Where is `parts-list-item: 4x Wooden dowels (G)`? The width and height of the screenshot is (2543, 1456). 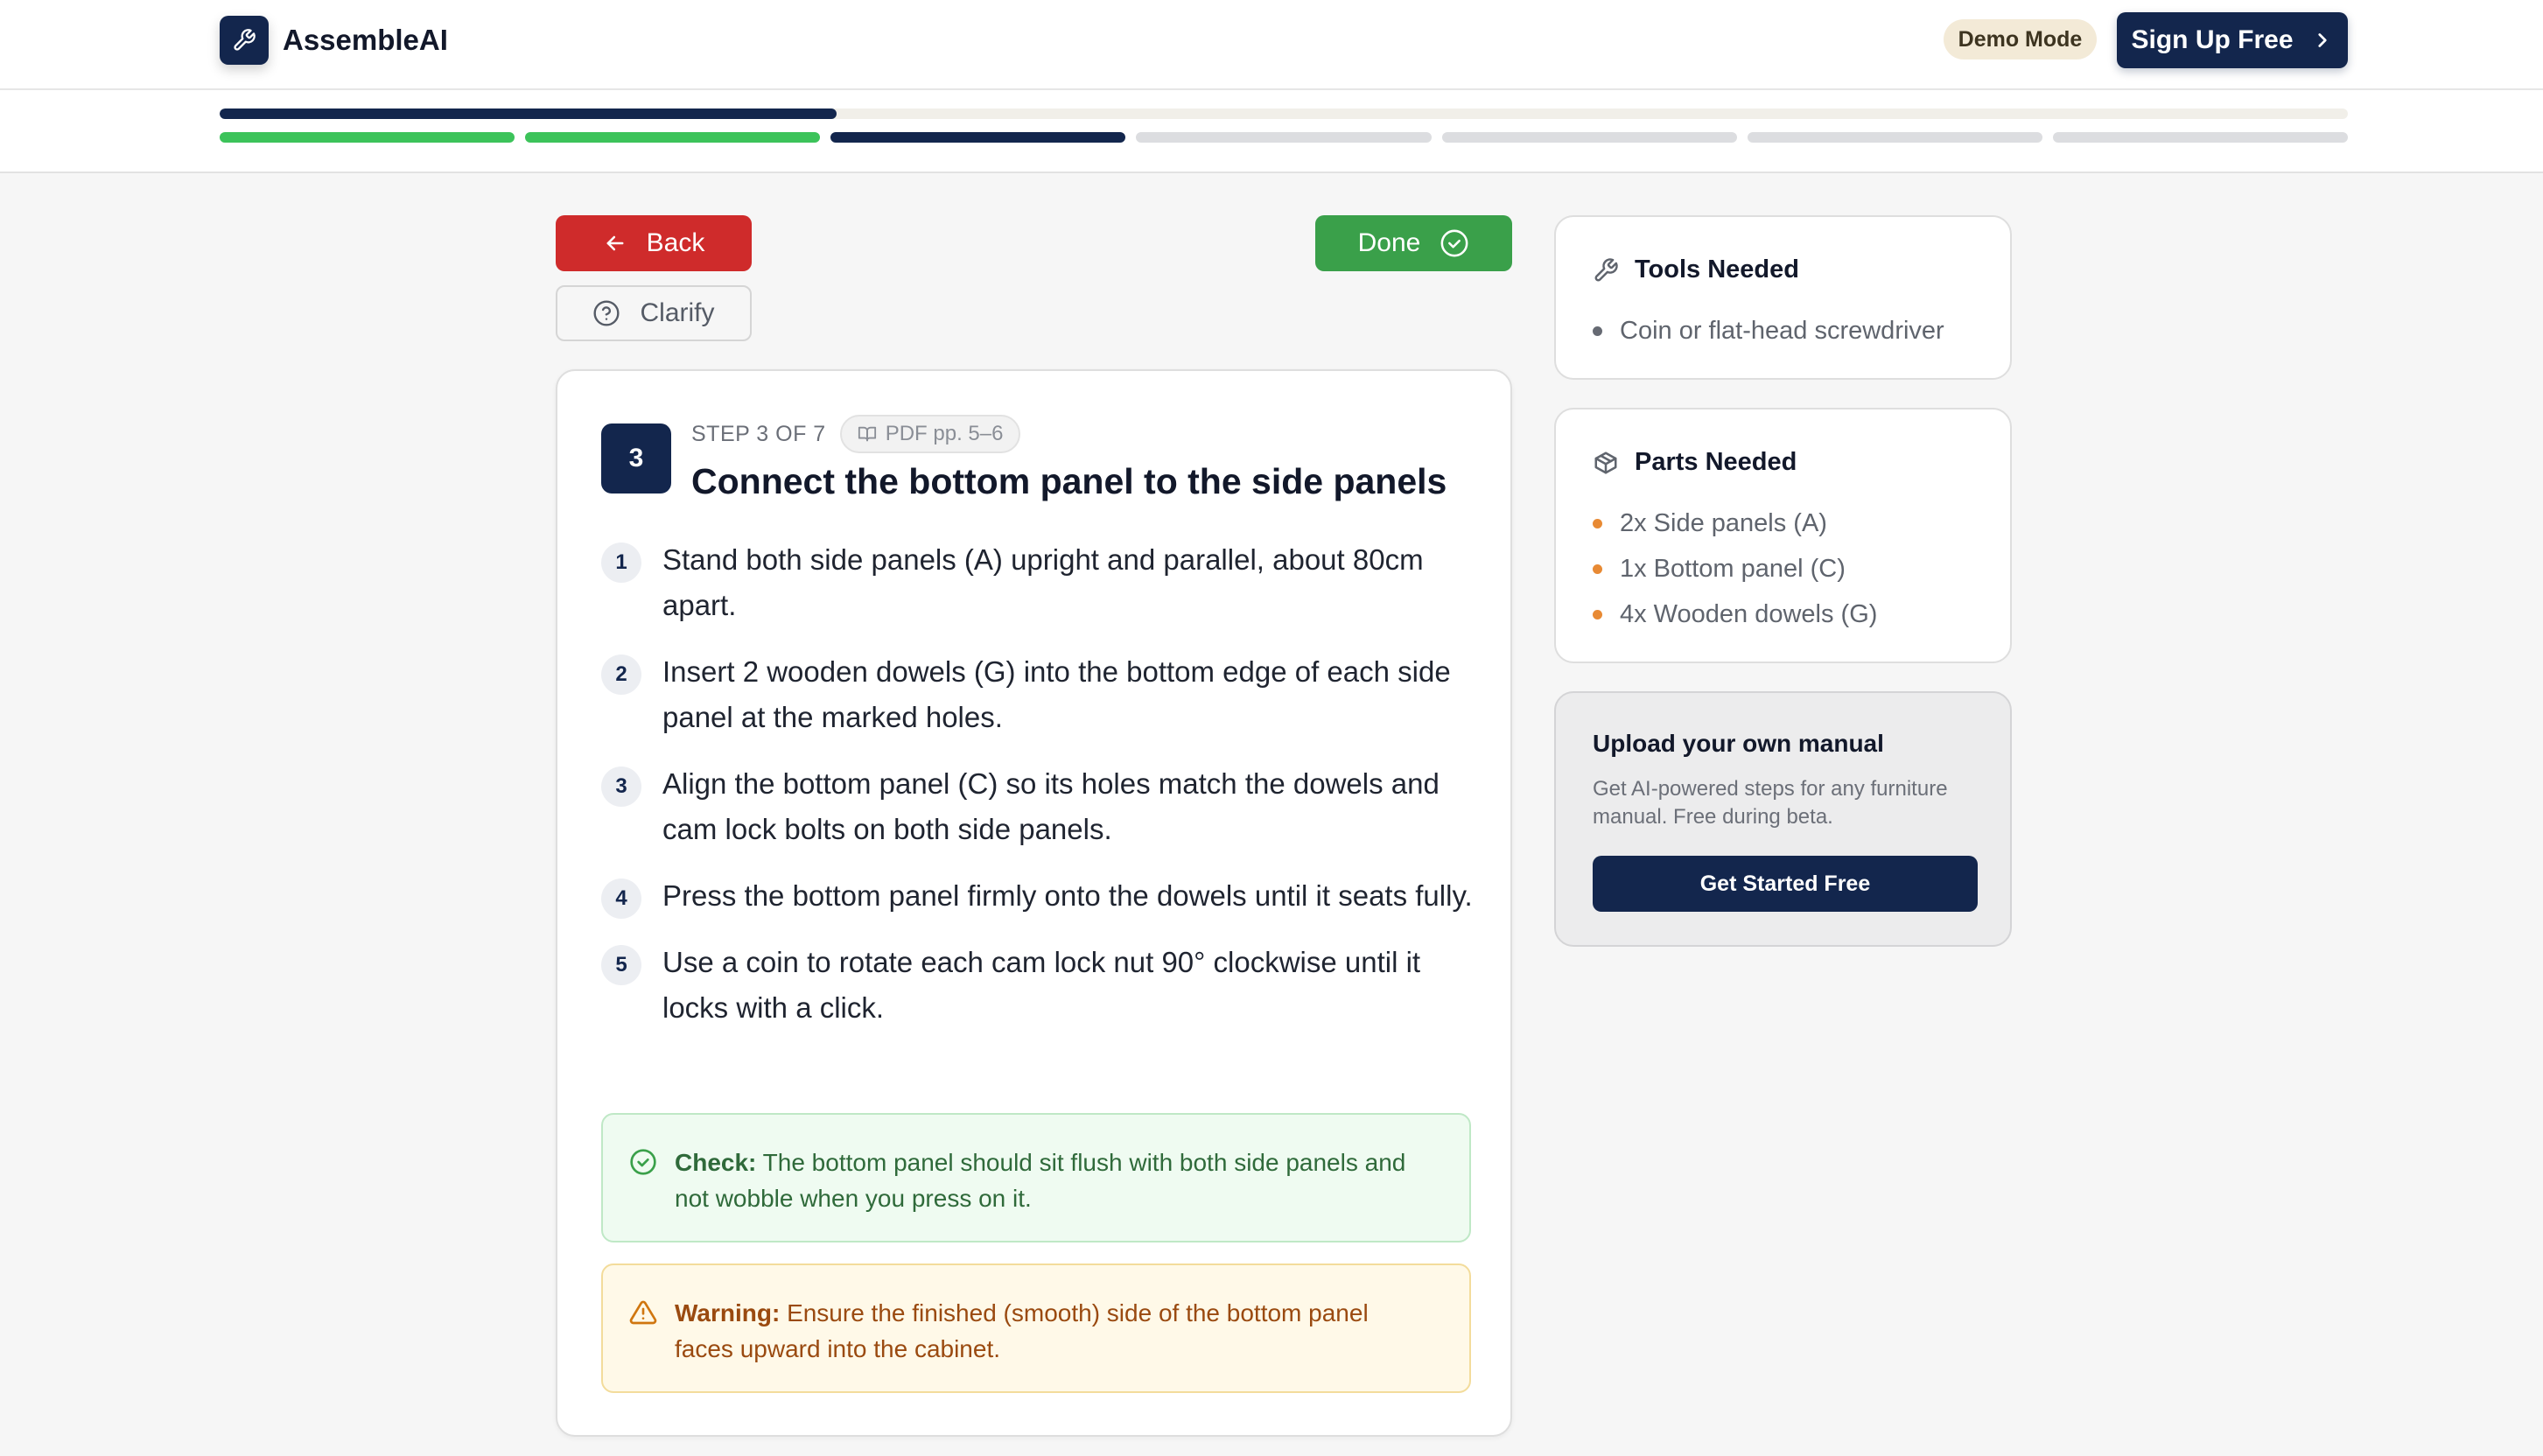
parts-list-item: 4x Wooden dowels (G) is located at coordinates (1735, 614).